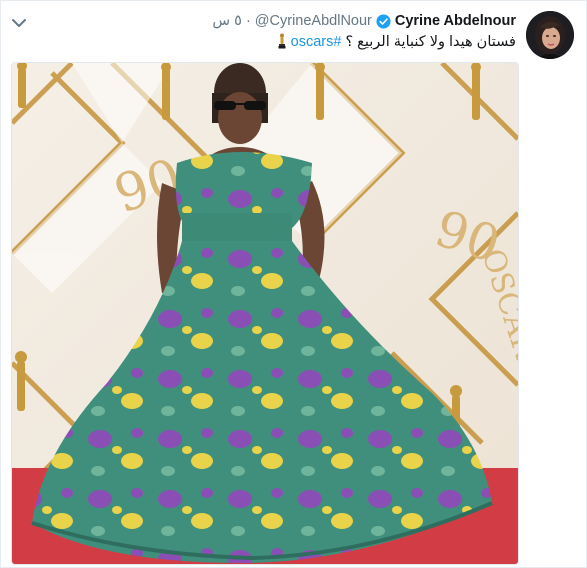  What do you see at coordinates (455, 21) in the screenshot?
I see `author-name: Cyrine Abdelnour` at bounding box center [455, 21].